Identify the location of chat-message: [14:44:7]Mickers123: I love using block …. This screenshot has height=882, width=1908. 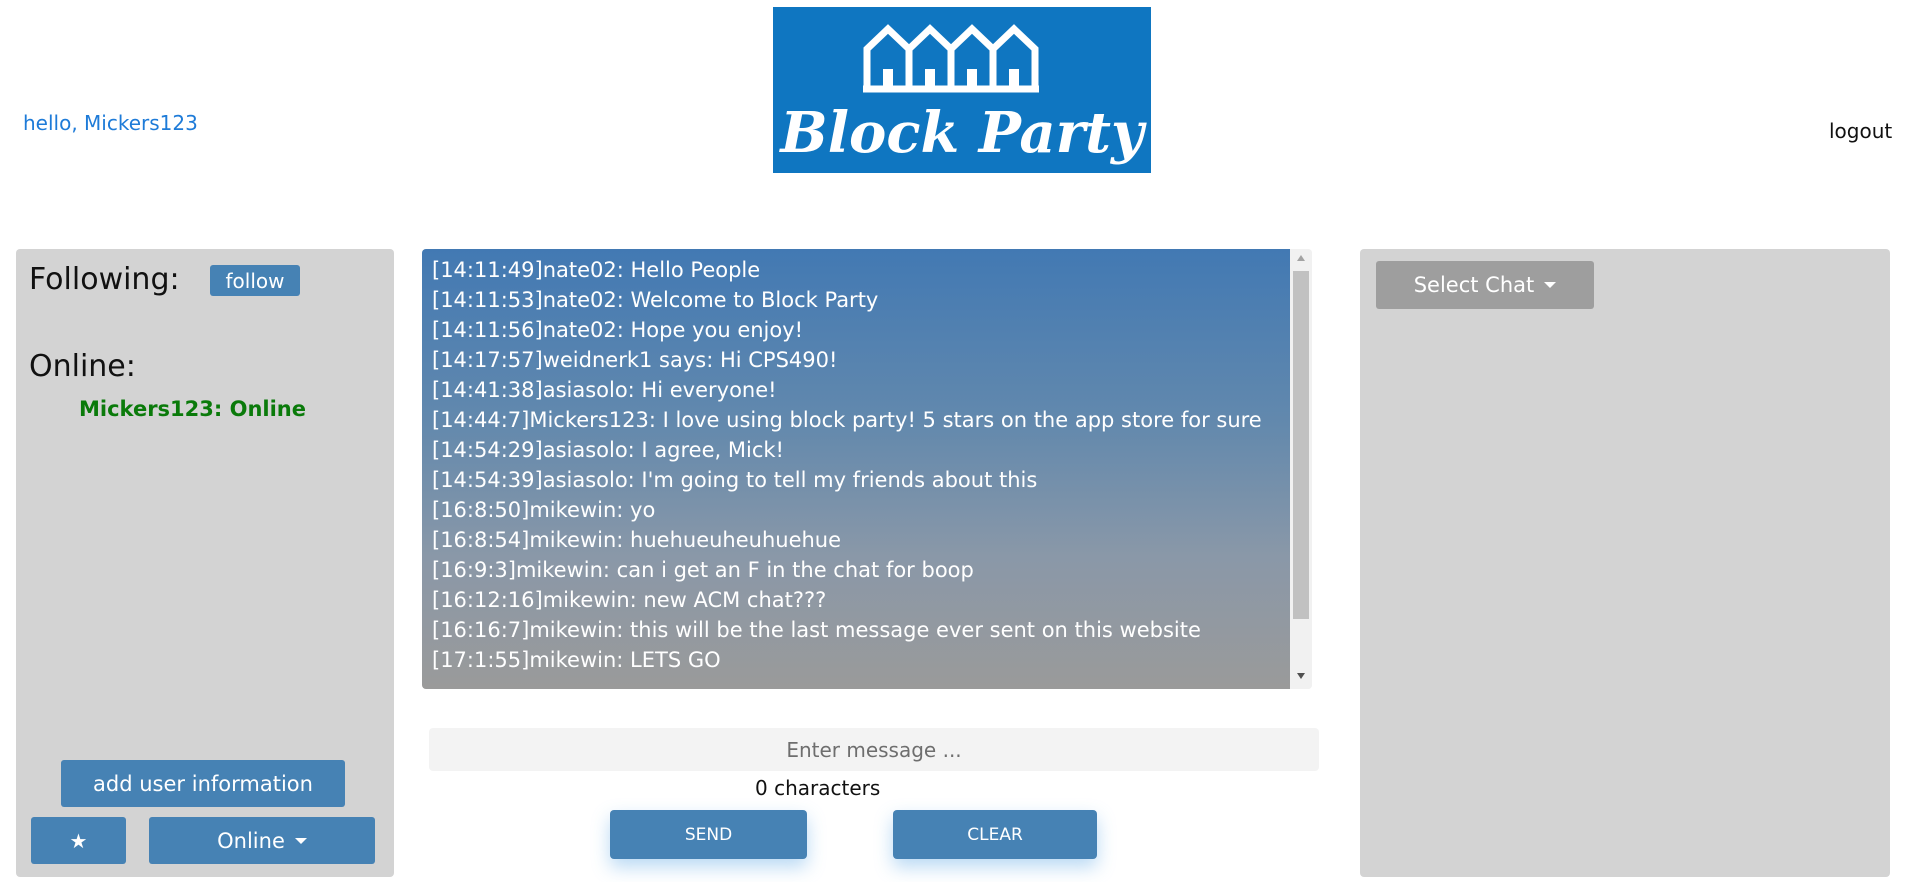
(847, 420).